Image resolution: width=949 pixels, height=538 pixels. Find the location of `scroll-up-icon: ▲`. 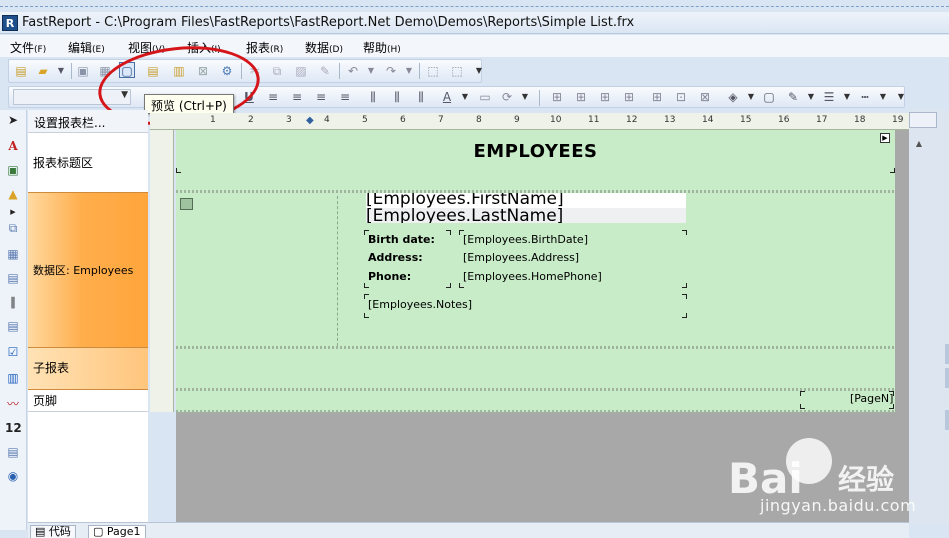

scroll-up-icon: ▲ is located at coordinates (919, 144).